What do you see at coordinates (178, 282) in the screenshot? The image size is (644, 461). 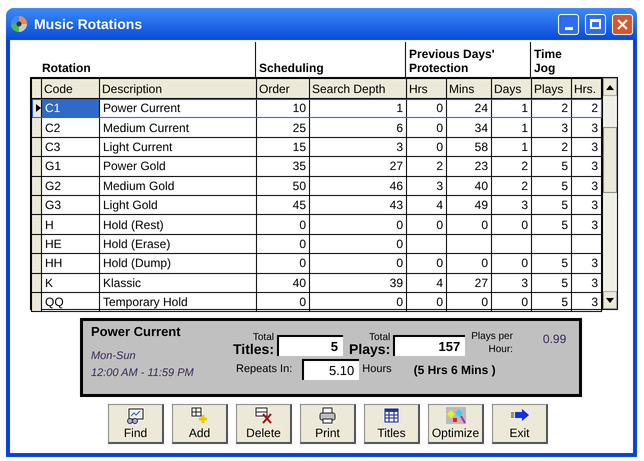 I see `table-cell: Klassic` at bounding box center [178, 282].